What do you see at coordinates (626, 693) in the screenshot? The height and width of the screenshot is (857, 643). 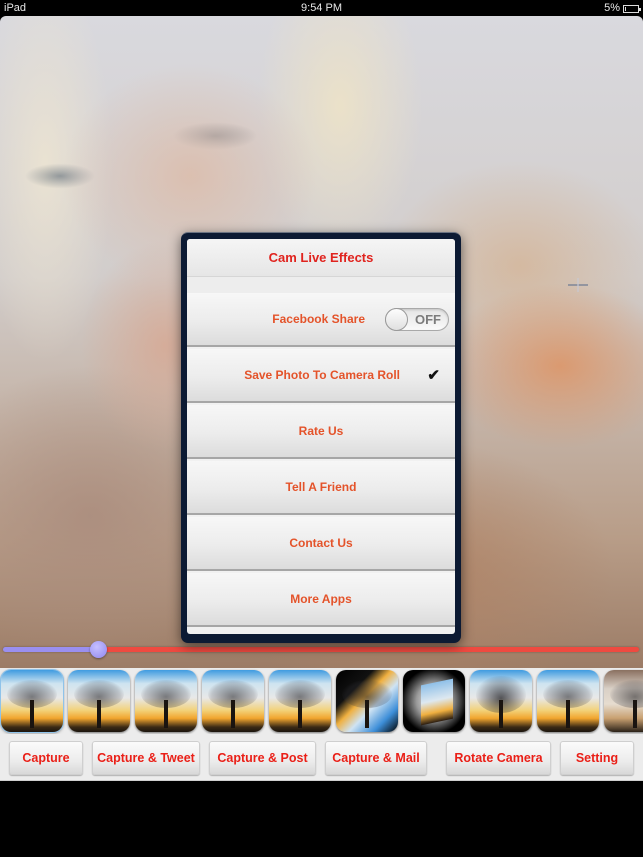 I see `tree-canopy-icon` at bounding box center [626, 693].